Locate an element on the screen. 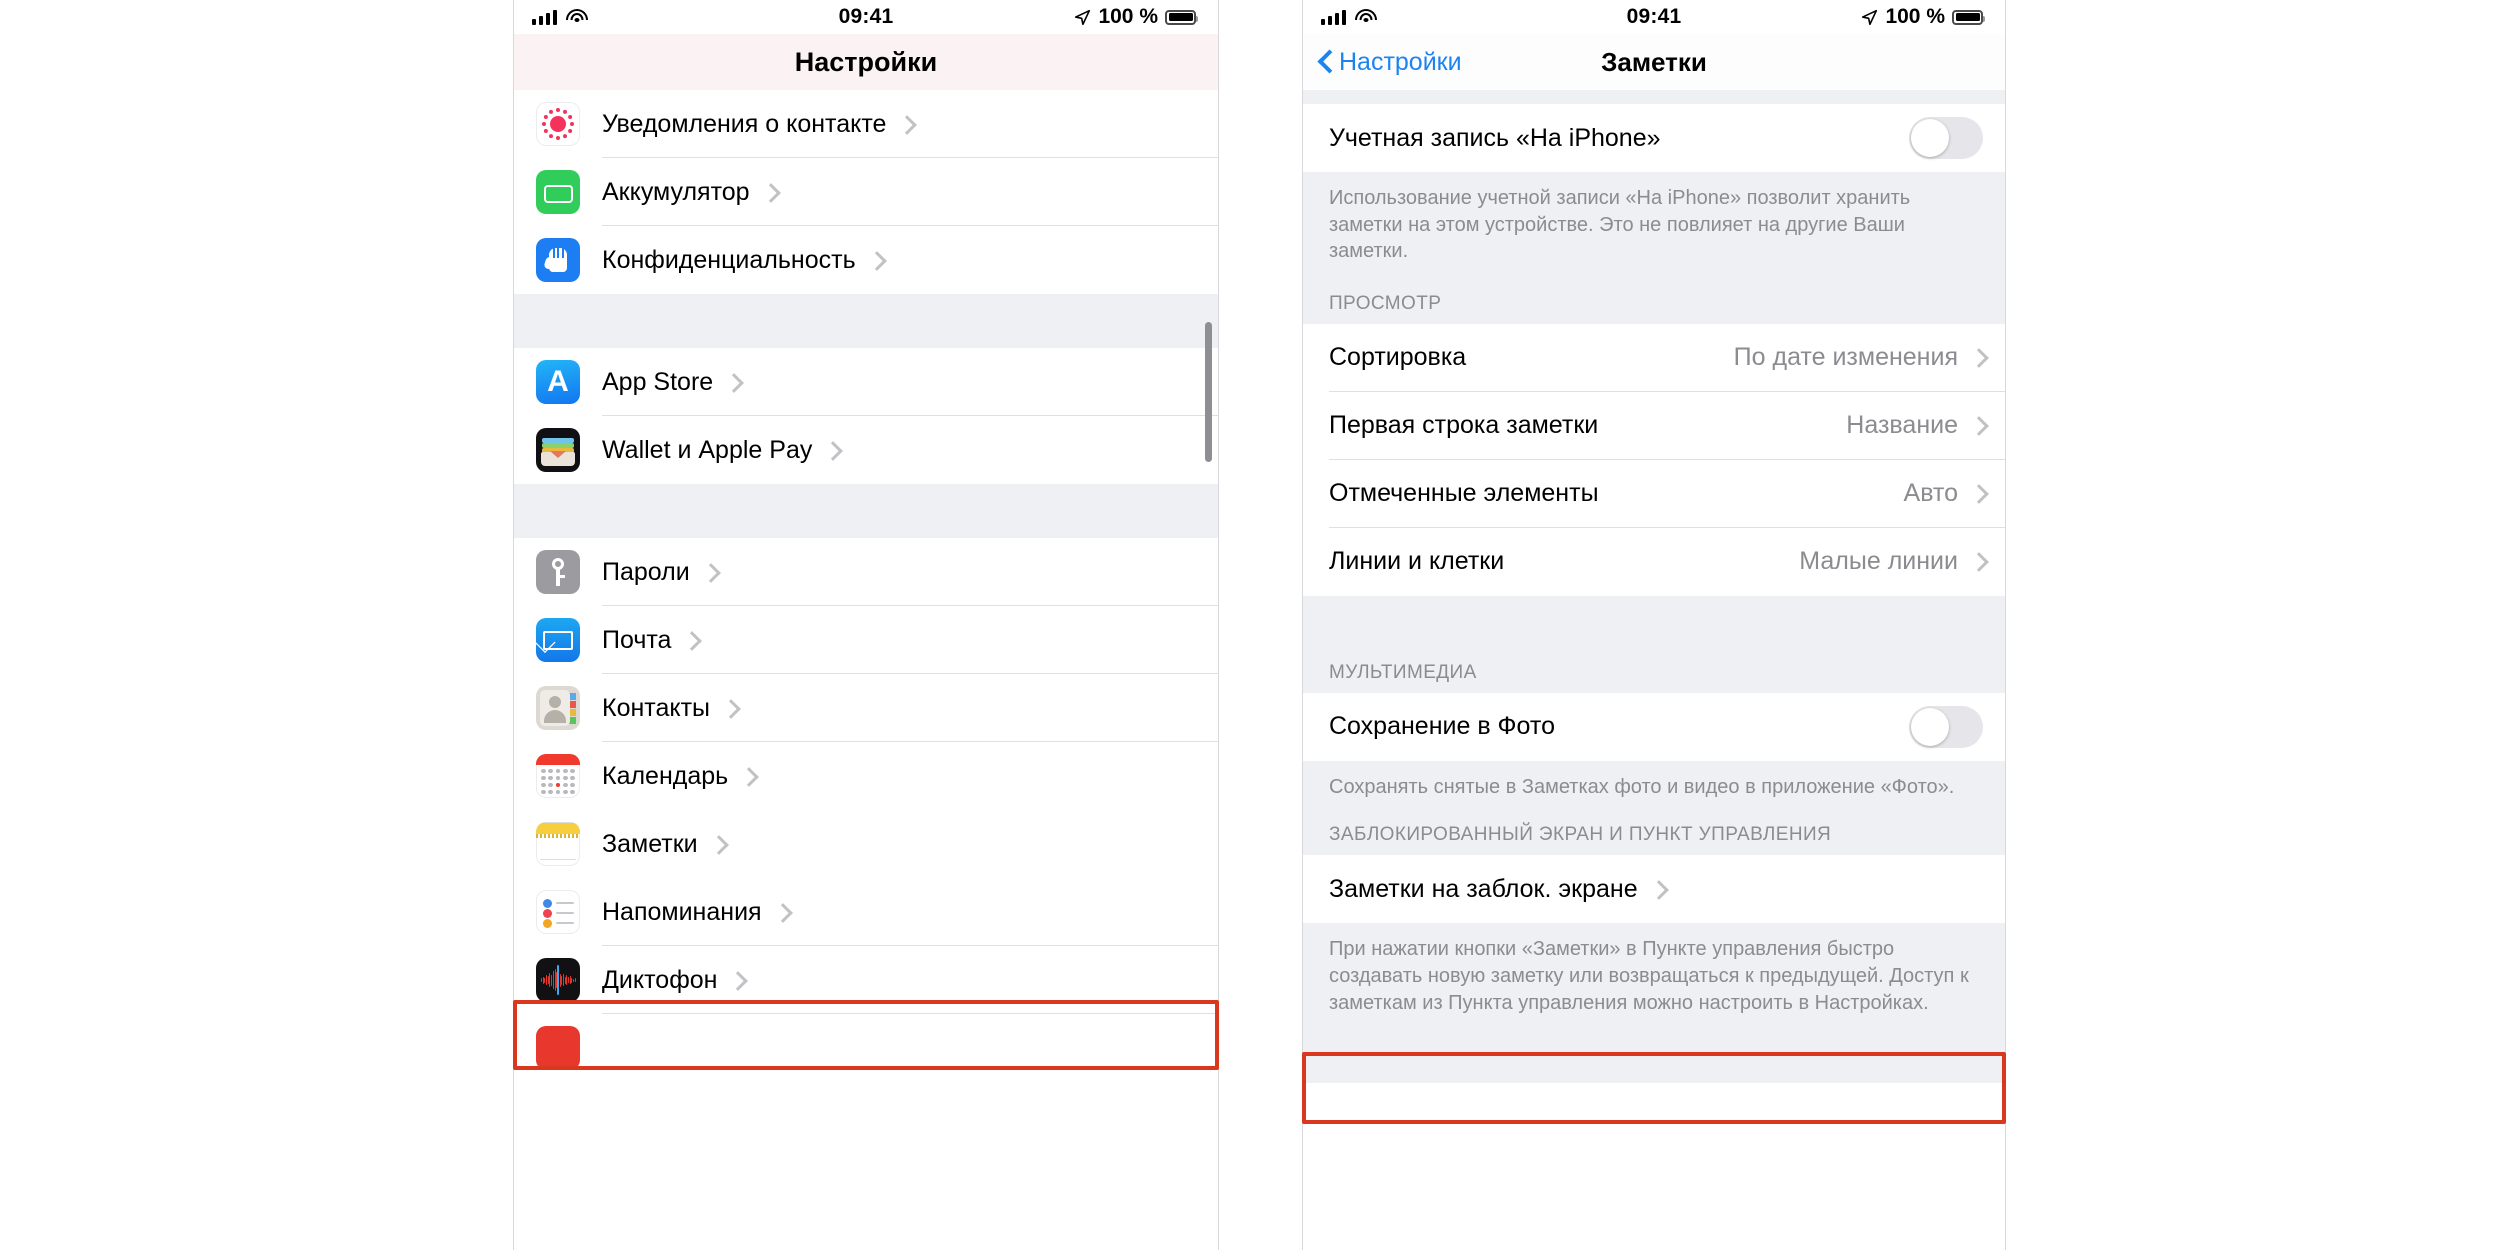 The height and width of the screenshot is (1250, 2500). row-sorting: Сортировка По дате изменения is located at coordinates (1654, 357).